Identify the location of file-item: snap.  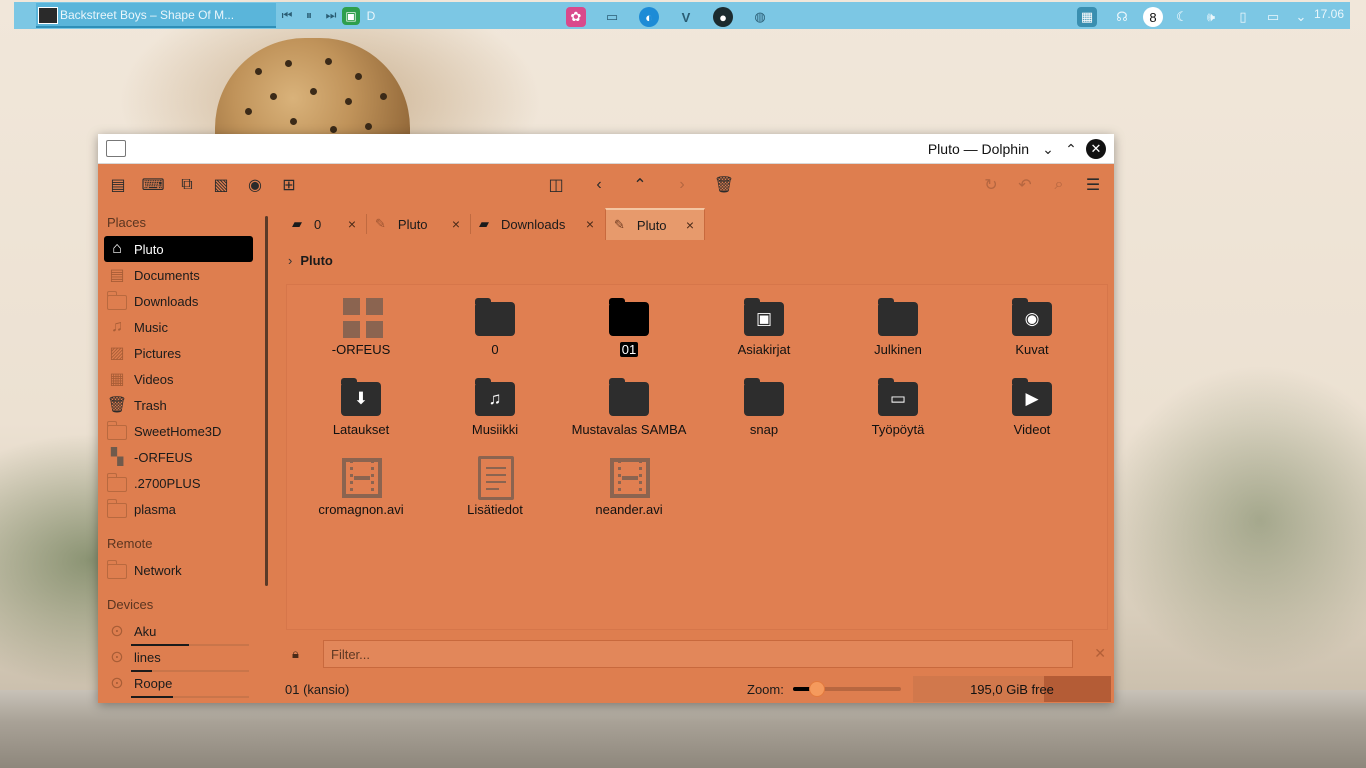
(764, 407).